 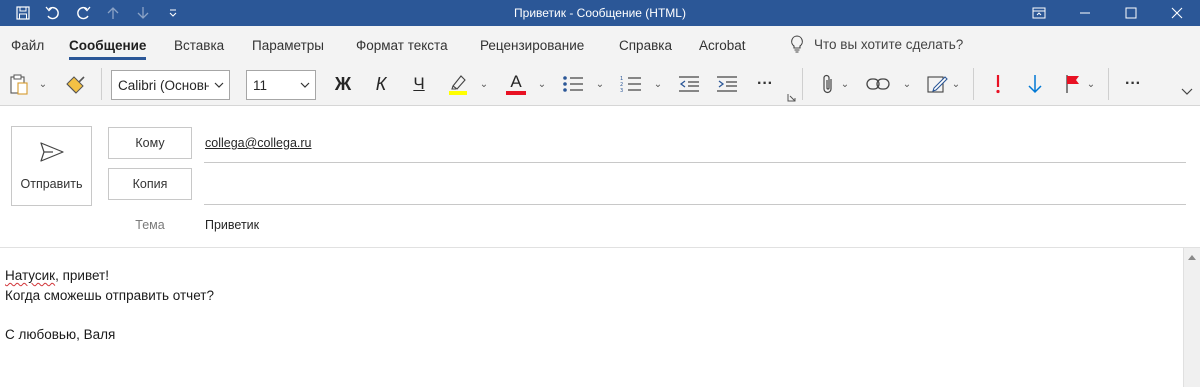 I want to click on highlight-dropdown: ⌄, so click(x=484, y=84).